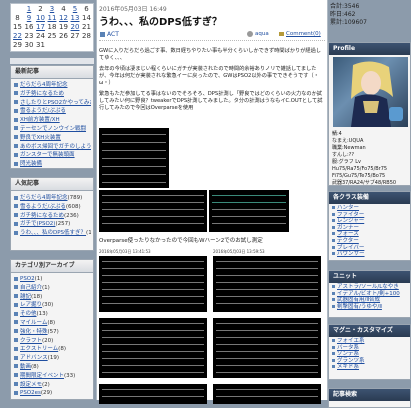  What do you see at coordinates (17, 9) in the screenshot?
I see `calendar-day` at bounding box center [17, 9].